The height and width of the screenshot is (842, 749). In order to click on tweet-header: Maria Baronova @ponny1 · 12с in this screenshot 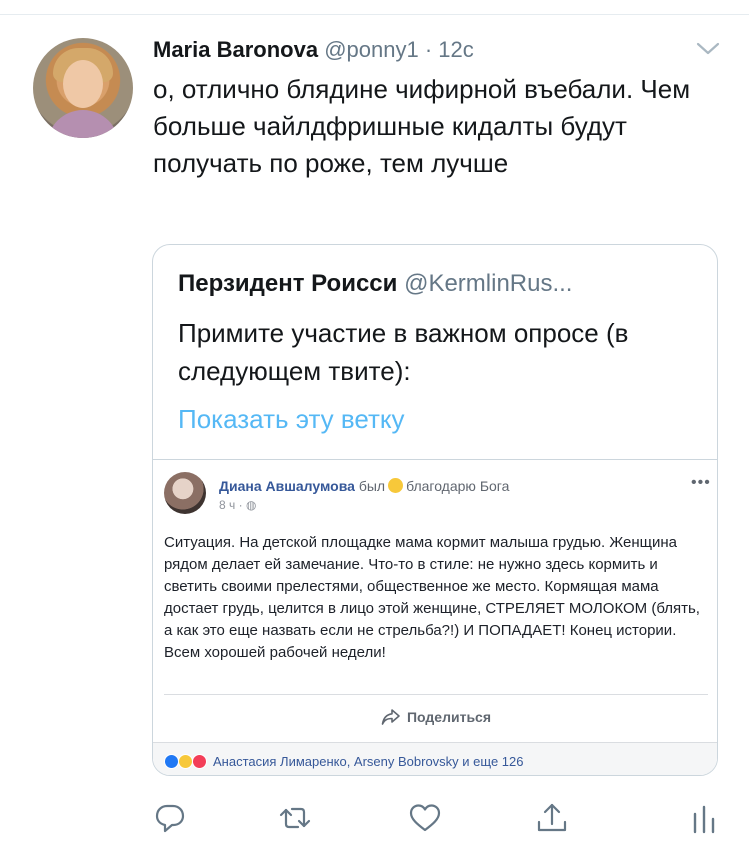, I will do `click(313, 50)`.